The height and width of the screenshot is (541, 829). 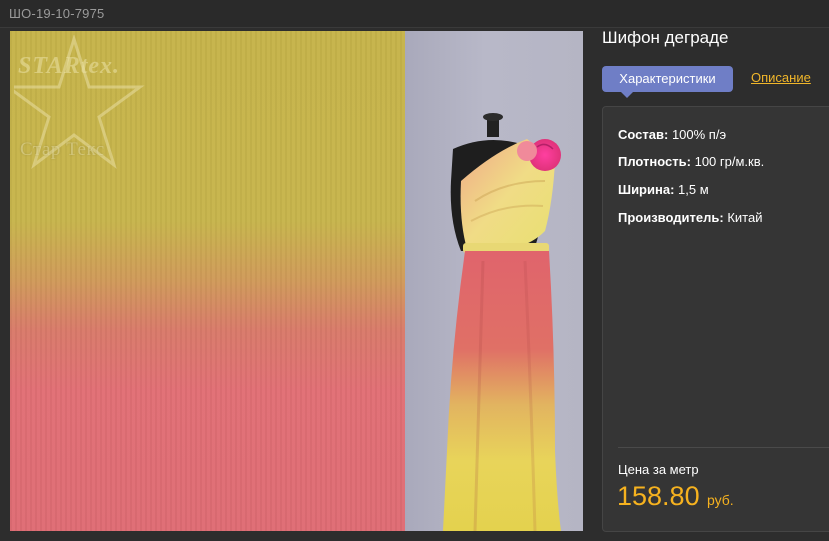 I want to click on spec-name: Ширина:, so click(x=646, y=189).